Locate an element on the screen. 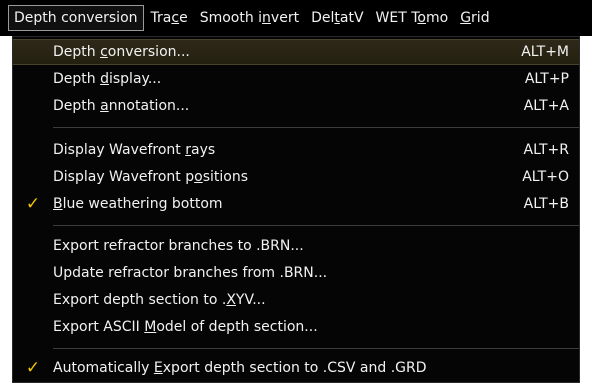  menu-item-label: Display Wavefront positions is located at coordinates (150, 177).